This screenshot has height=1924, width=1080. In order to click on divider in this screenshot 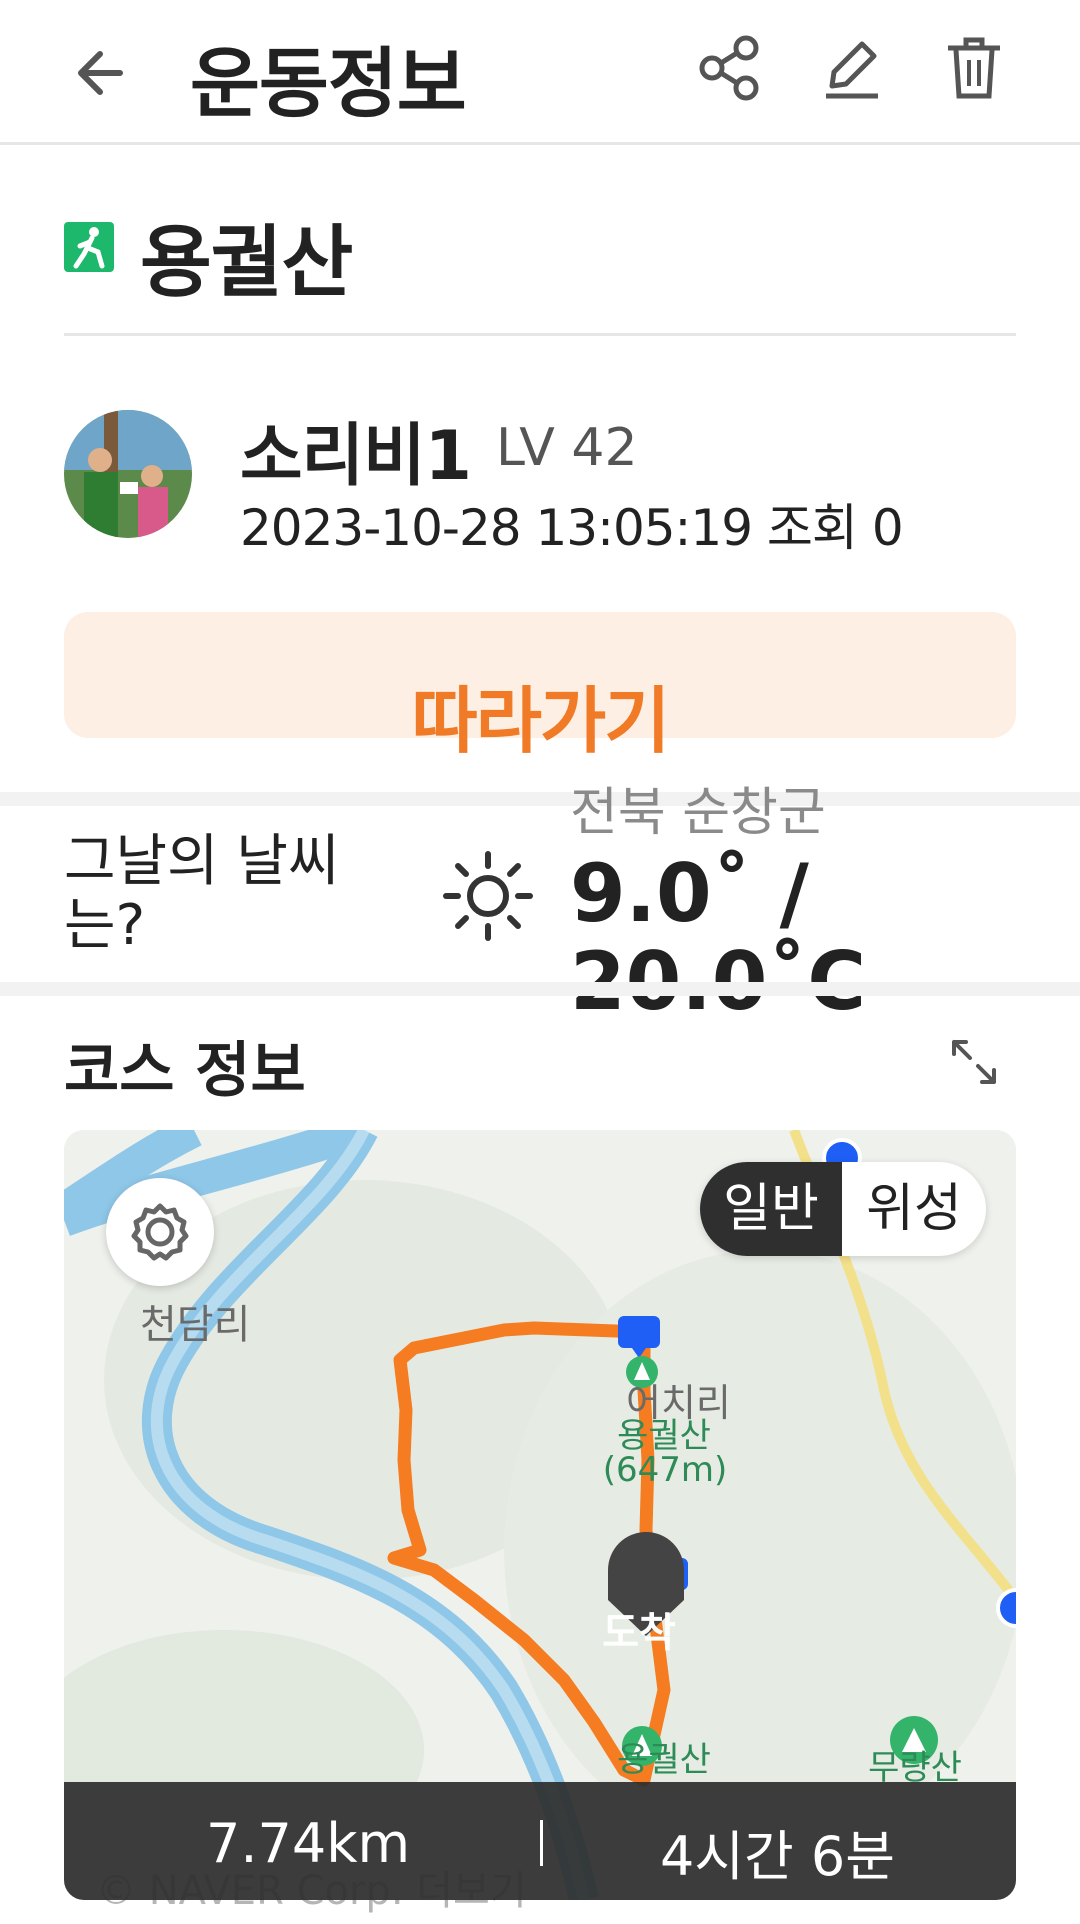, I will do `click(540, 334)`.